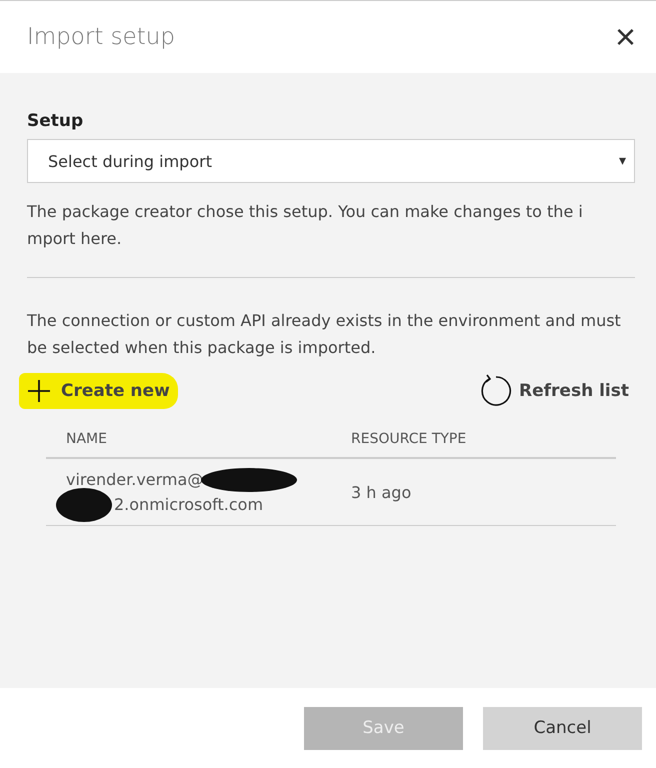 The image size is (656, 768). I want to click on table-cell: virender.verma@, so click(135, 479).